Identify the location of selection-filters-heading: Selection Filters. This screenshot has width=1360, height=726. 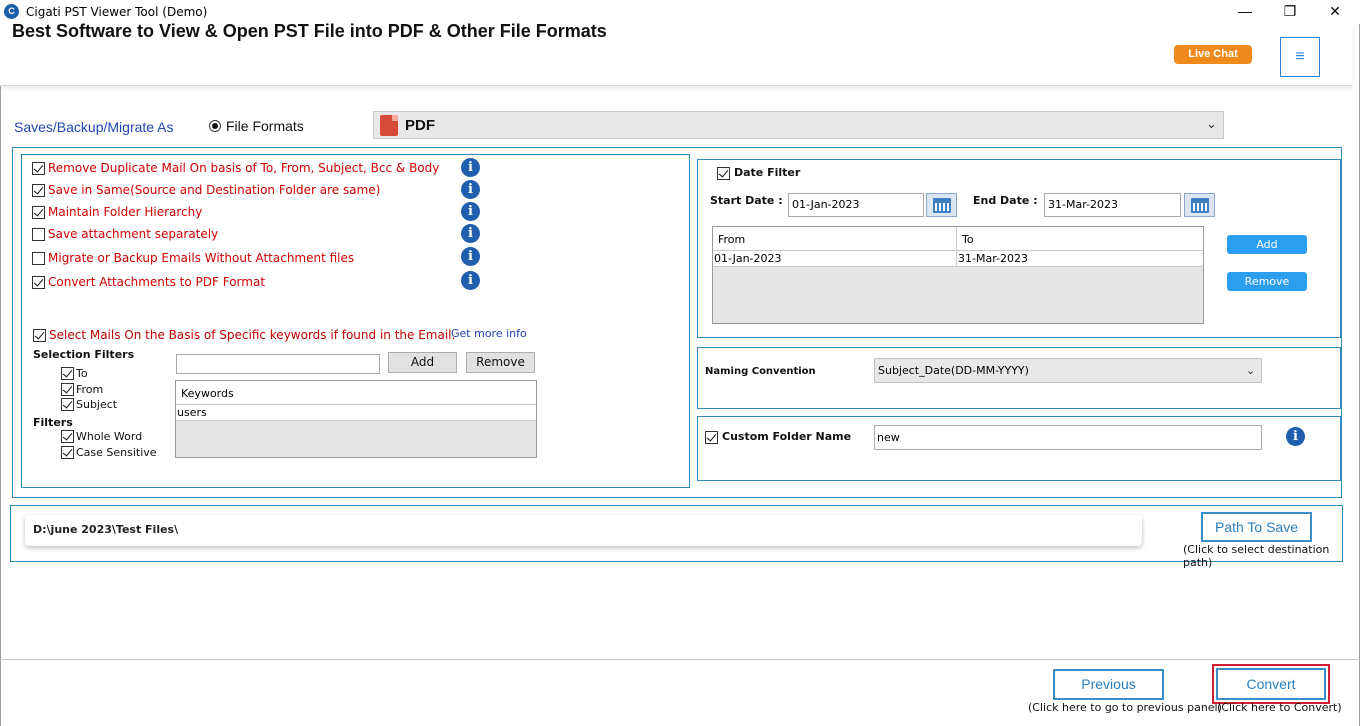
(84, 354).